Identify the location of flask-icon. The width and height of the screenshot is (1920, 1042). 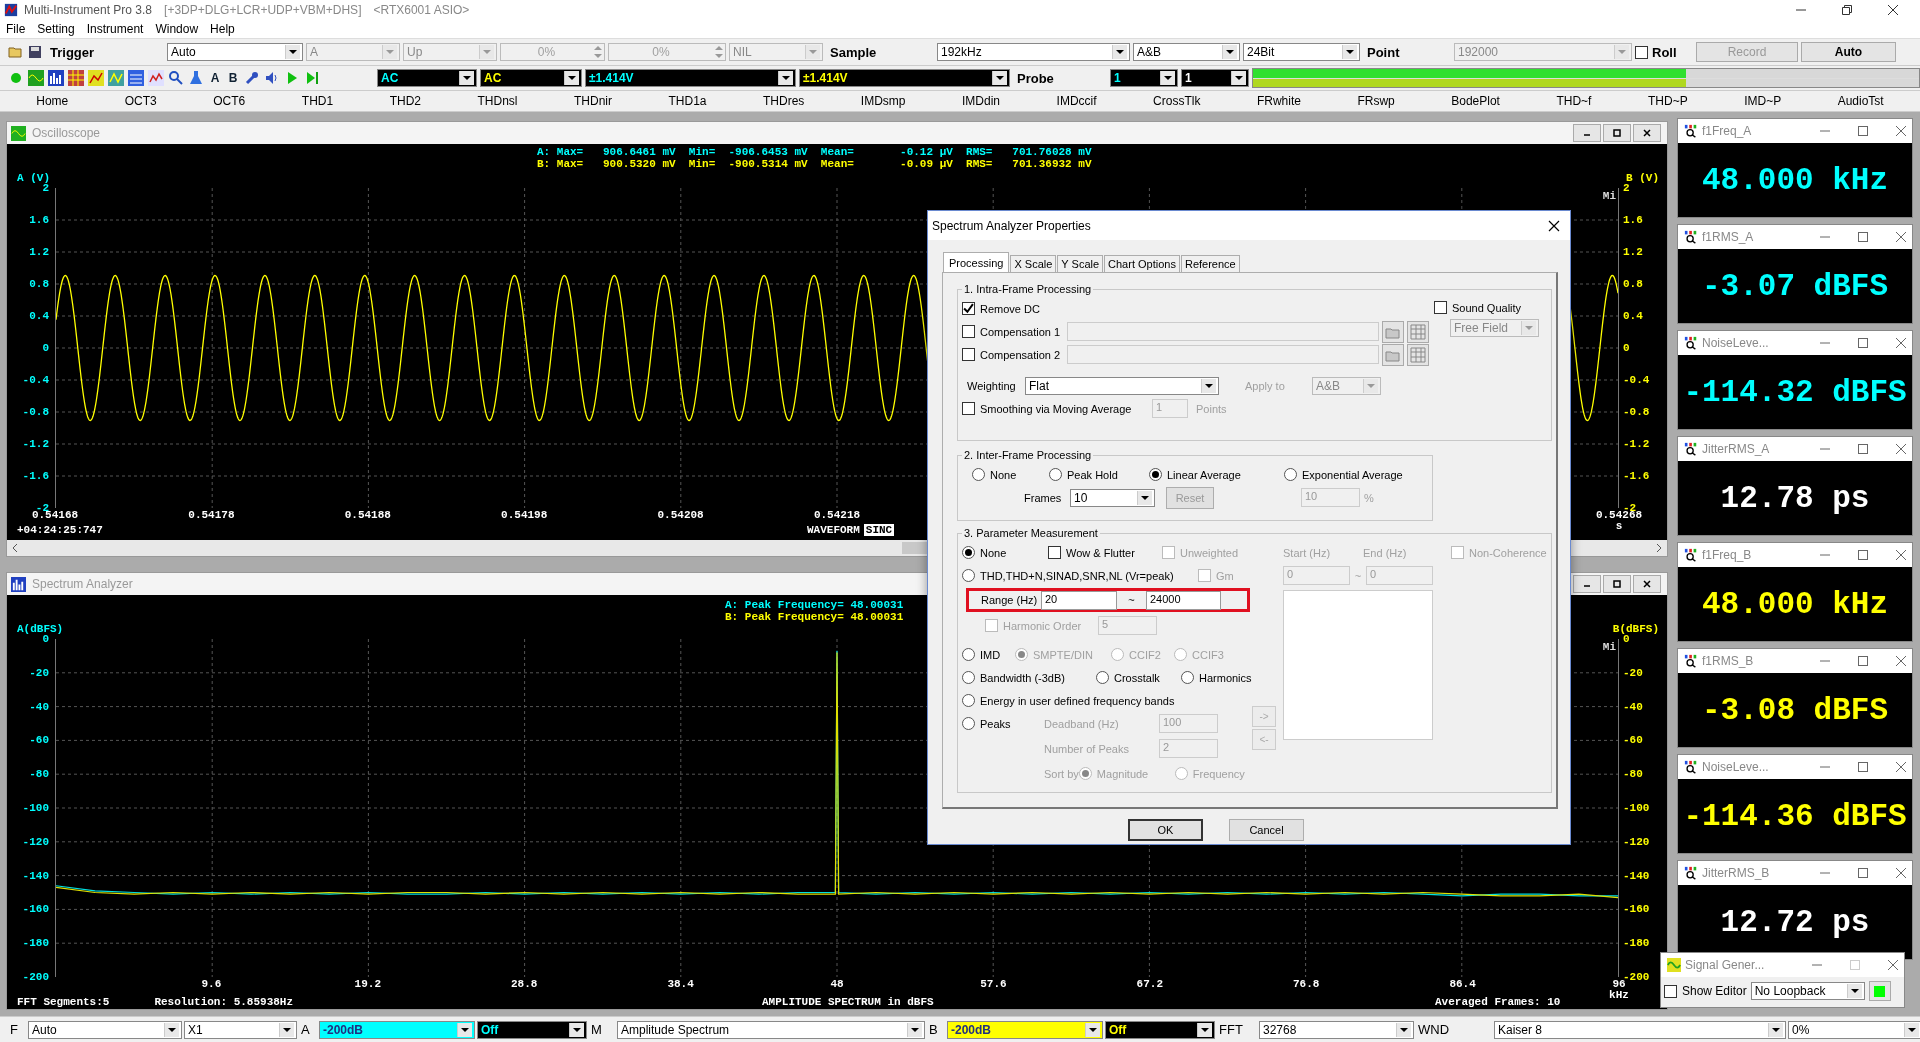
(196, 78).